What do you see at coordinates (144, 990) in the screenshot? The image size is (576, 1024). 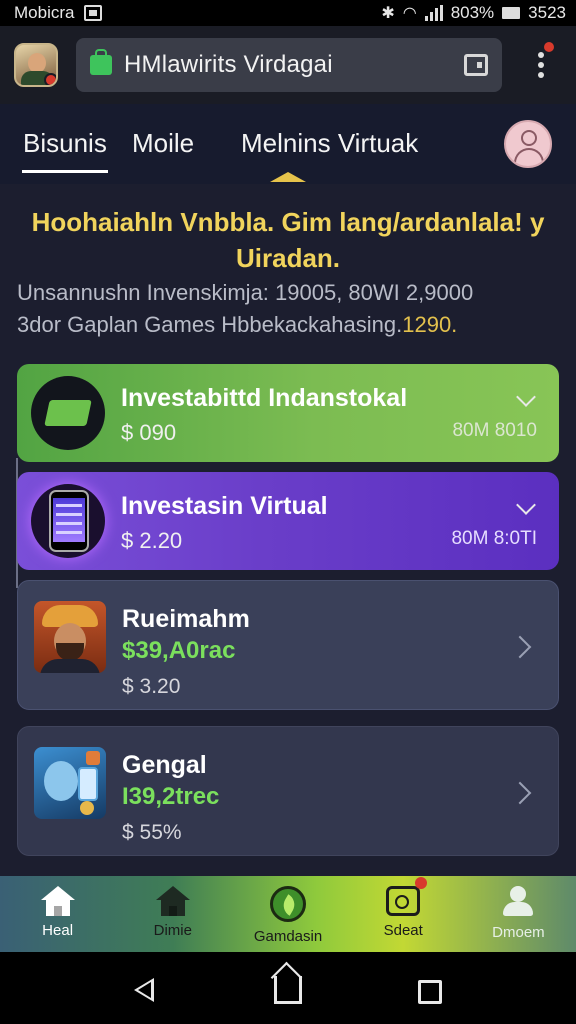 I see `back-icon` at bounding box center [144, 990].